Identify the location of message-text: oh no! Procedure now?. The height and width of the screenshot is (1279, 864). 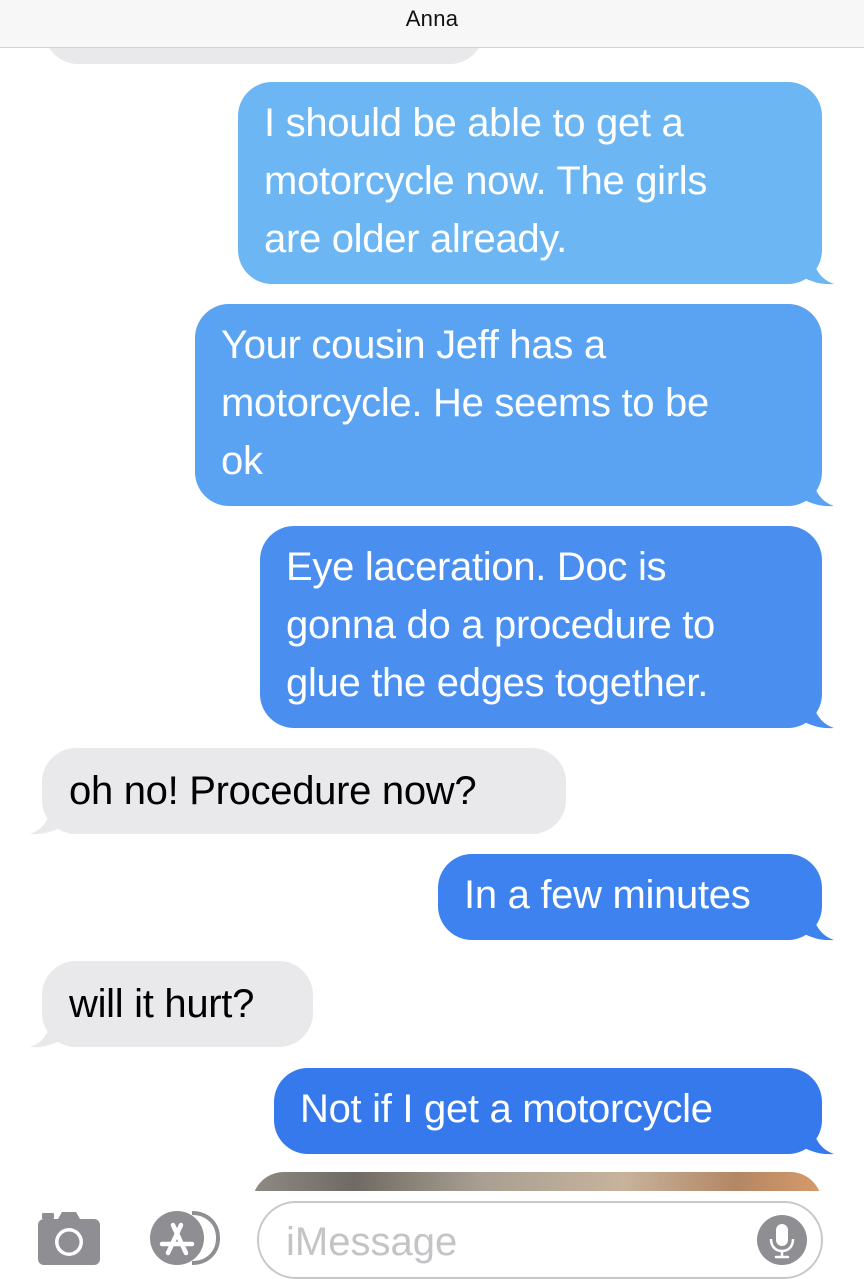
(273, 791).